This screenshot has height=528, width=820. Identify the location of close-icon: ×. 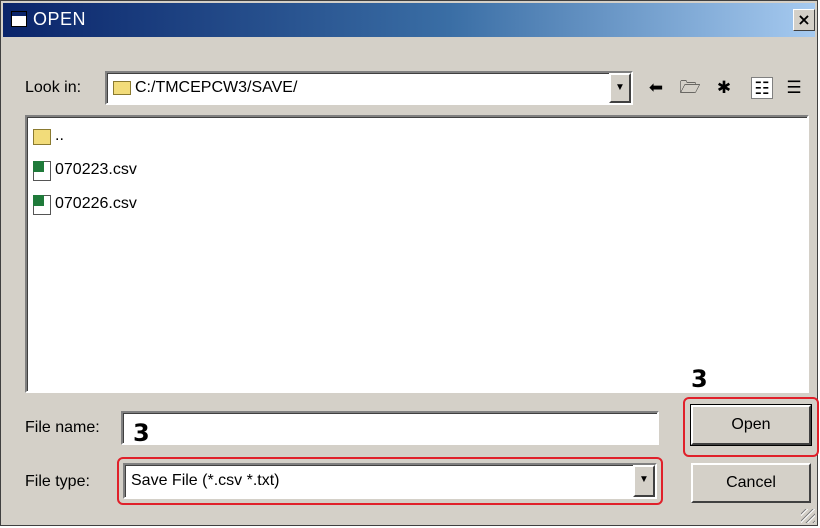
(804, 19).